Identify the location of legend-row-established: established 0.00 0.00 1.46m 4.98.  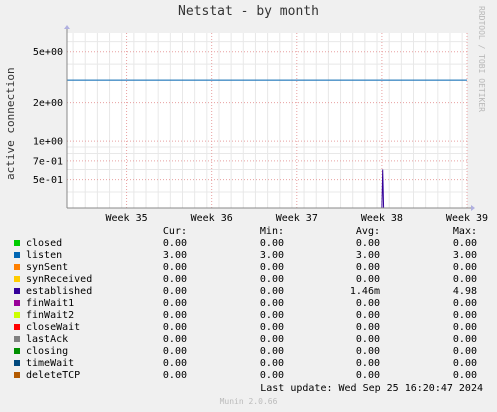
(248, 292).